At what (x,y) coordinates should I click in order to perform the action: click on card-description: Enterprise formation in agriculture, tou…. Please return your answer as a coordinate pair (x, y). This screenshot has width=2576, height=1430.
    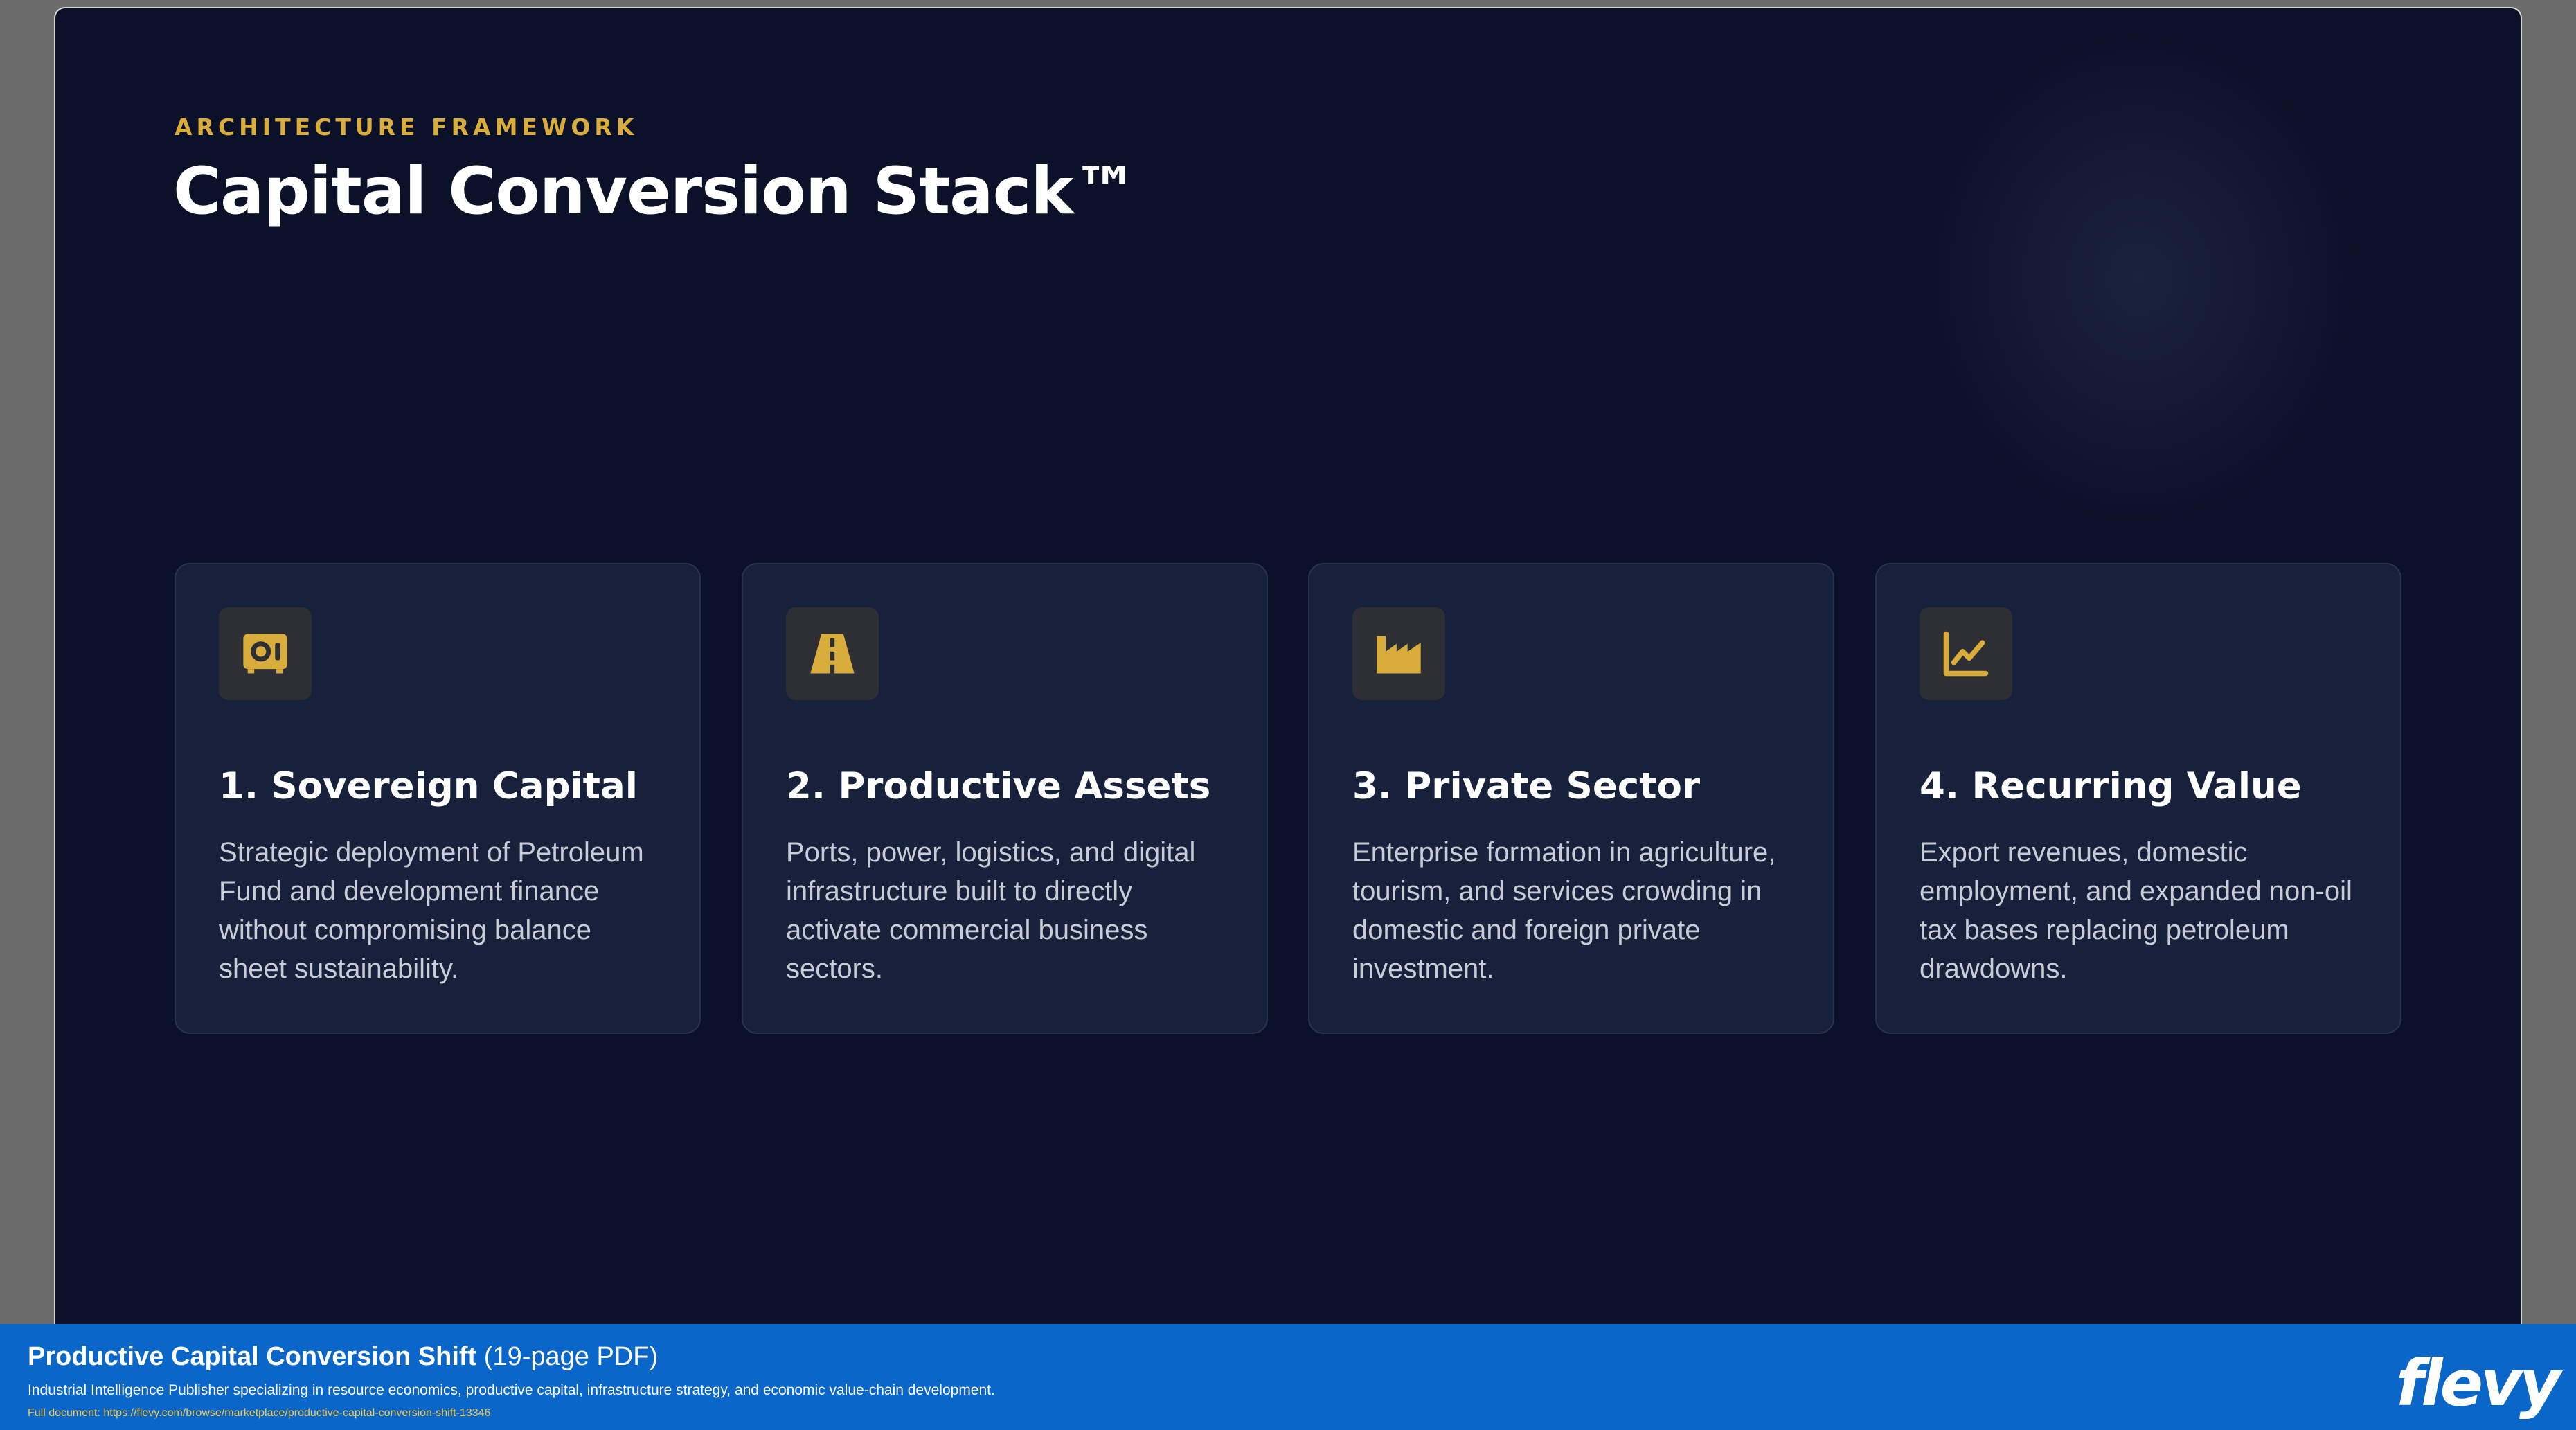
    Looking at the image, I should click on (1564, 910).